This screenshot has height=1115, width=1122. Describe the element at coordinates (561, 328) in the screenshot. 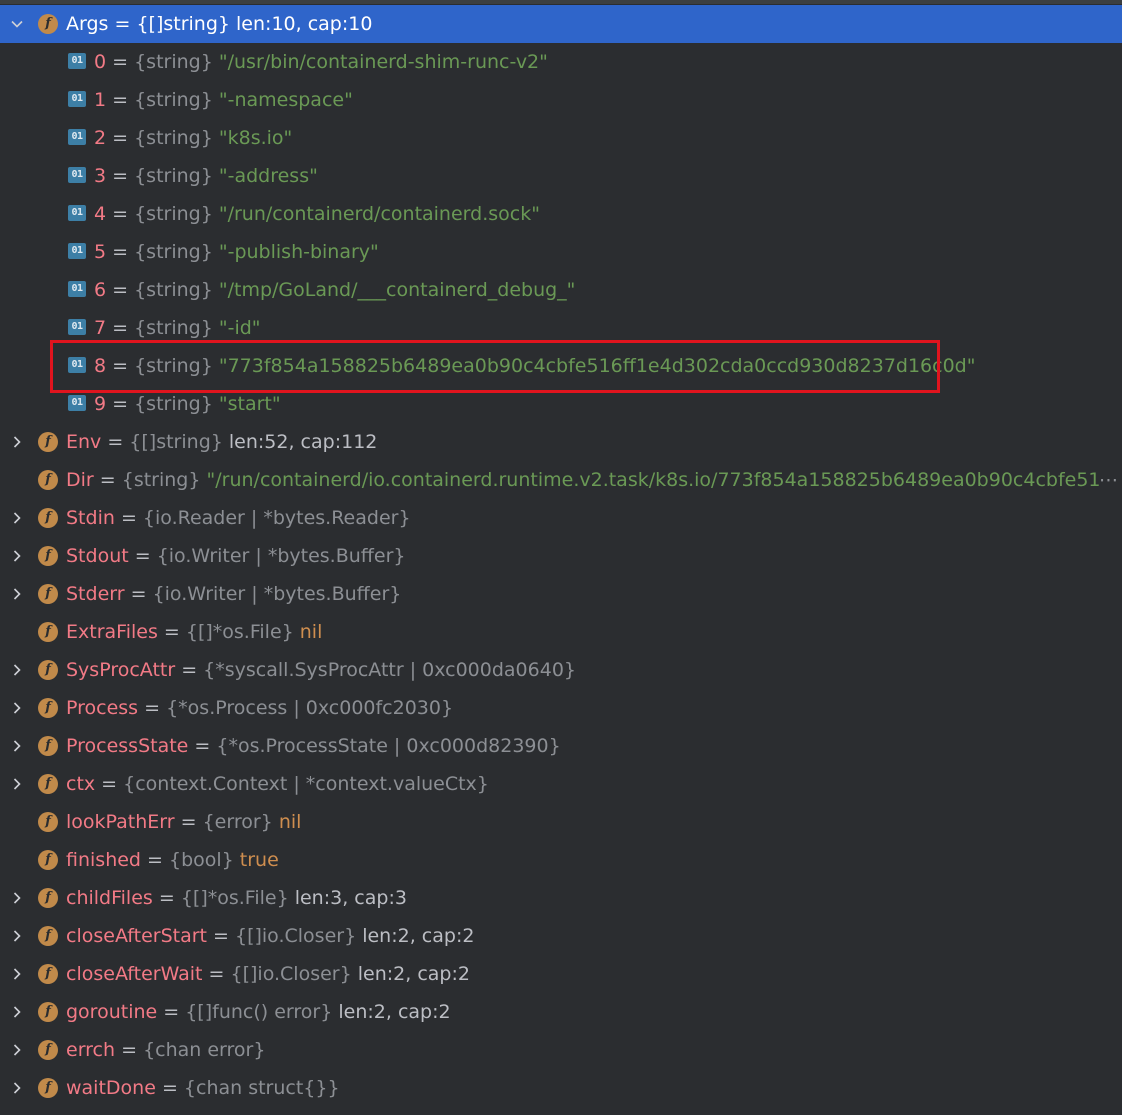

I see `variable-row-args-item-7: 01 7 = {string} "-id"` at that location.